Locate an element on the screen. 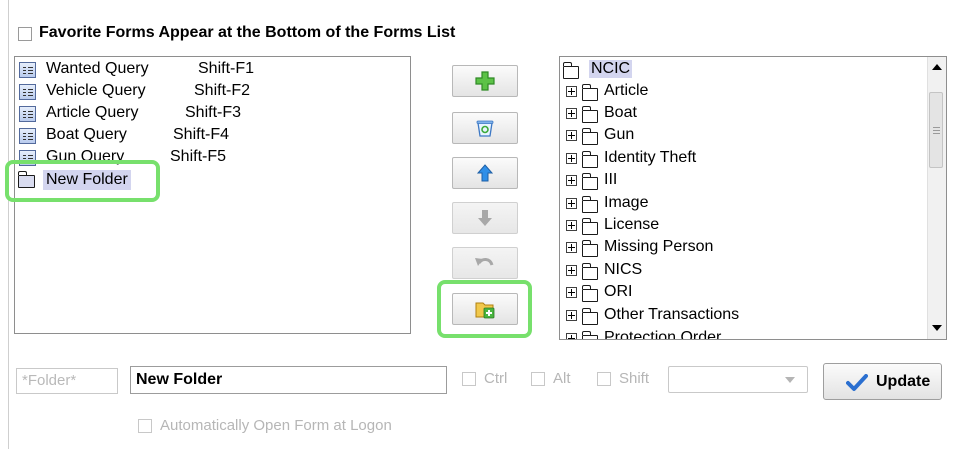 The width and height of the screenshot is (956, 449). form-name: Boat Query is located at coordinates (86, 134).